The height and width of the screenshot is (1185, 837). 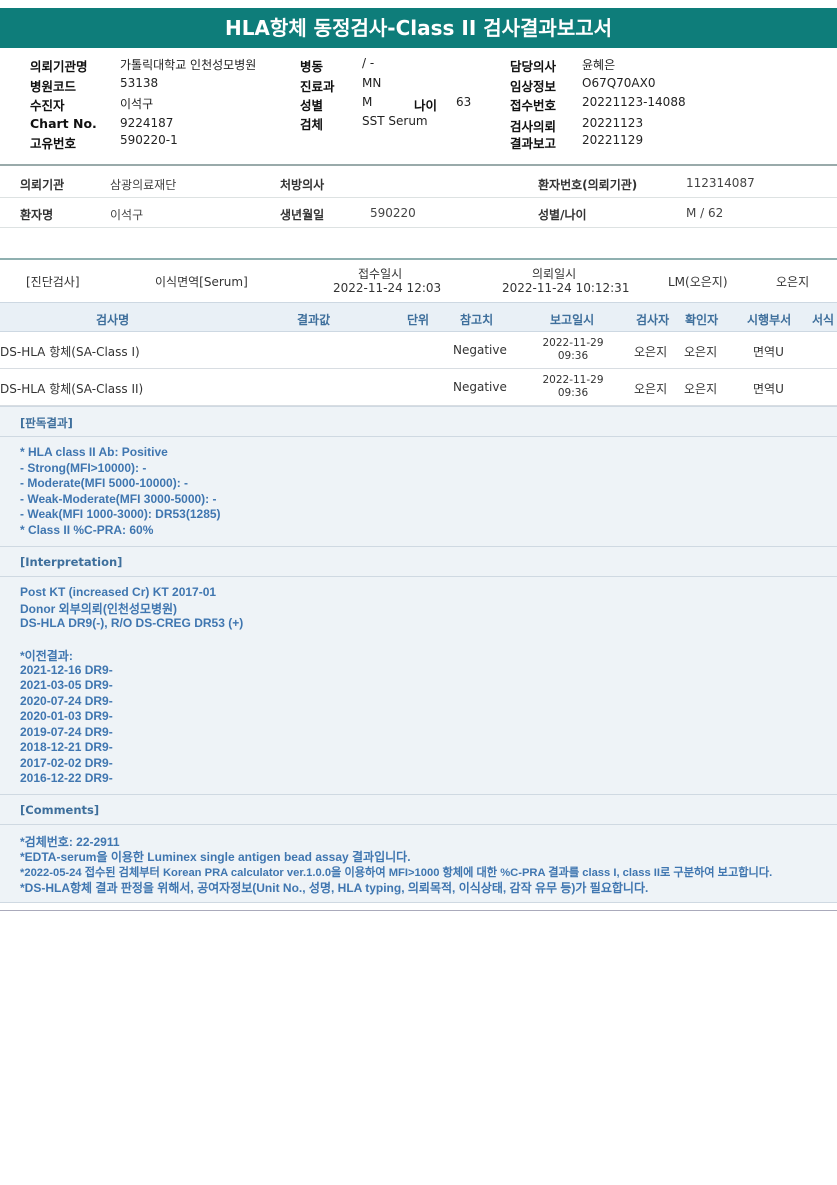 I want to click on header-value: 590220-1, so click(x=149, y=140).